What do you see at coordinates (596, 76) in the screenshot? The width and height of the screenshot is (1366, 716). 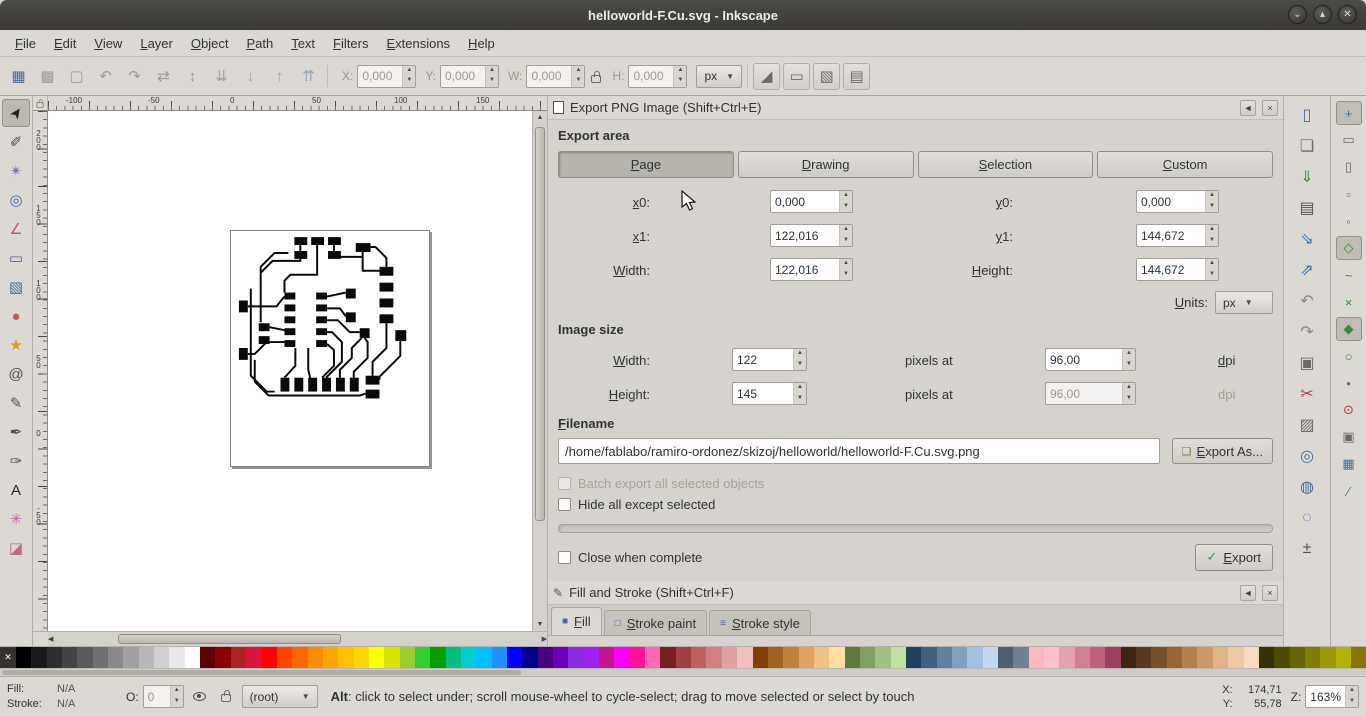 I see `lock-ratio-icon` at bounding box center [596, 76].